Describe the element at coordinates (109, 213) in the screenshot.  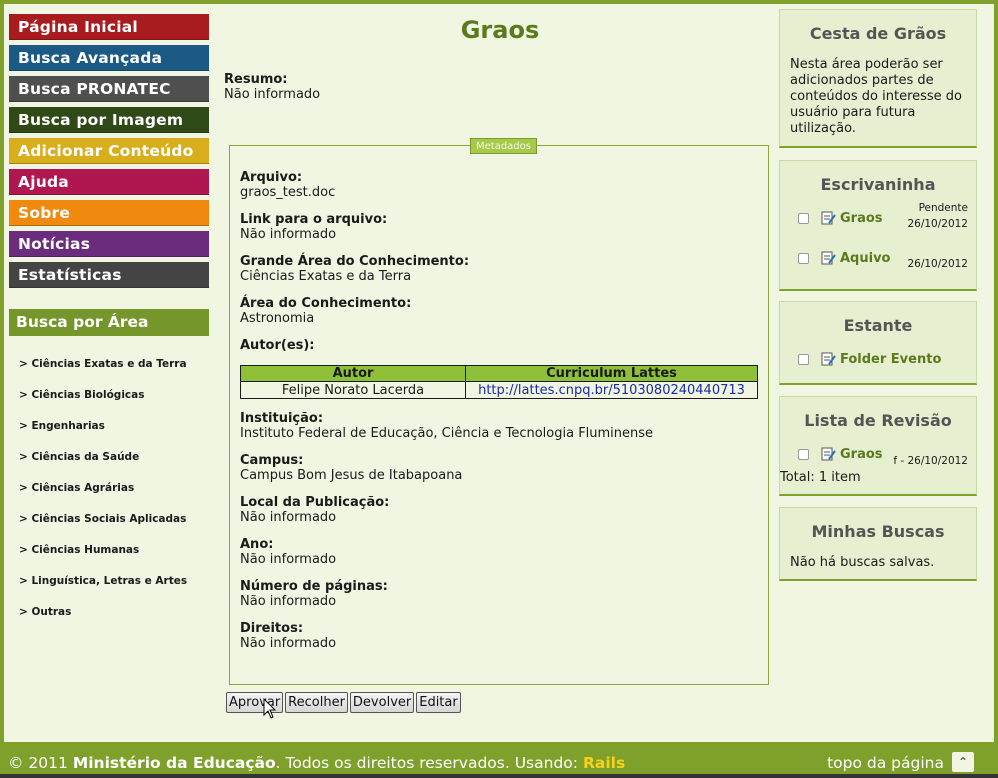
I see `menu-item-sobre: Sobre` at that location.